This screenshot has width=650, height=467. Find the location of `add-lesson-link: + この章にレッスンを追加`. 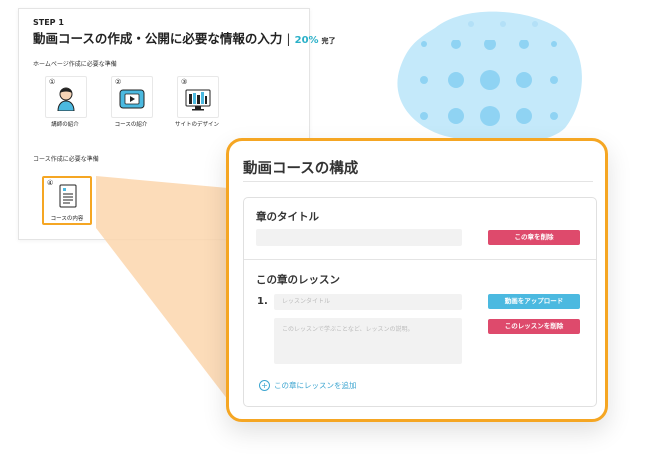

add-lesson-link: + この章にレッスンを追加 is located at coordinates (308, 385).